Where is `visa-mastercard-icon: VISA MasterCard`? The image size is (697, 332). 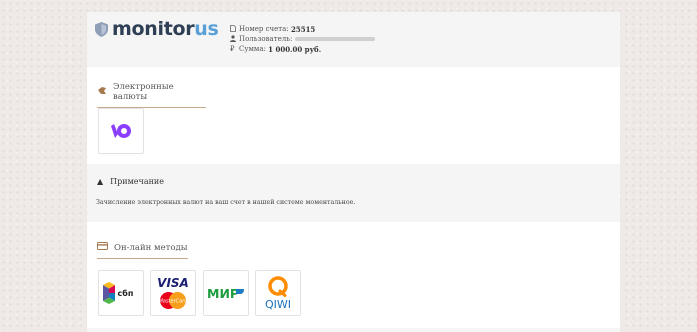 visa-mastercard-icon: VISA MasterCard is located at coordinates (173, 292).